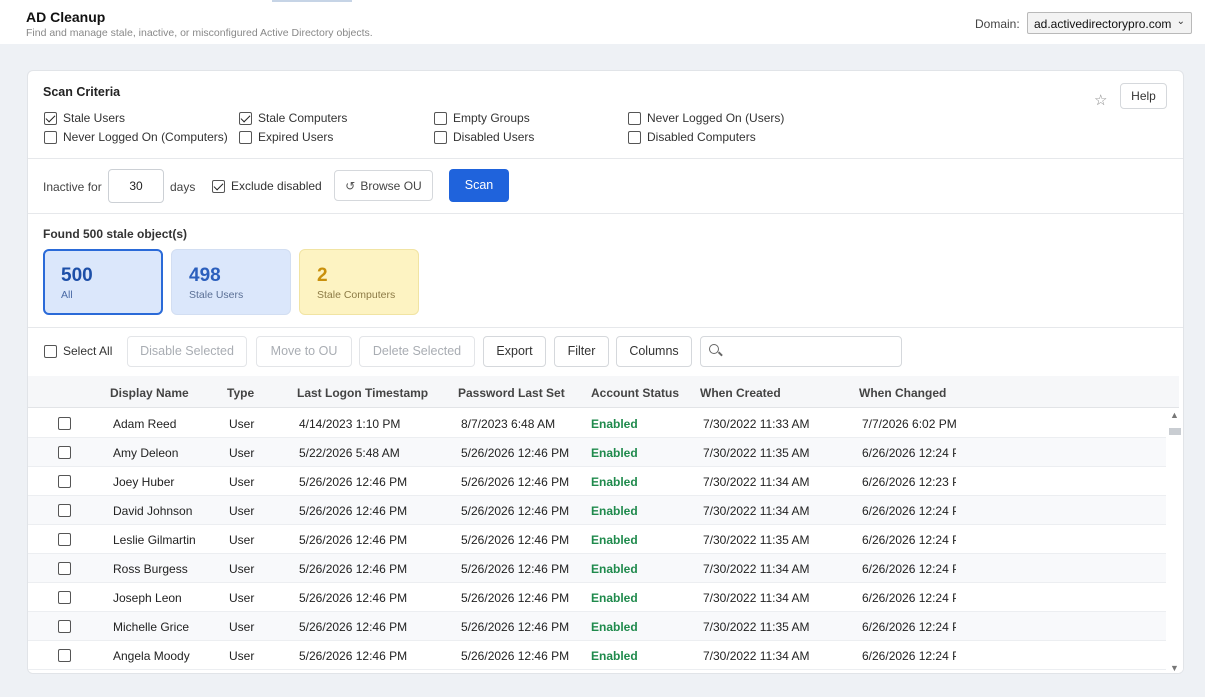 The width and height of the screenshot is (1205, 697). Describe the element at coordinates (605, 213) in the screenshot. I see `divider` at that location.